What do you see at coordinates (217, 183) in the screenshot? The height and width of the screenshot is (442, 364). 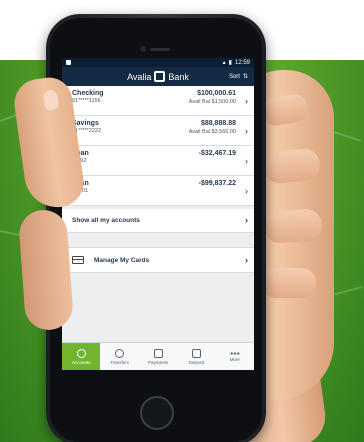 I see `account-balance: -$99,837.22` at bounding box center [217, 183].